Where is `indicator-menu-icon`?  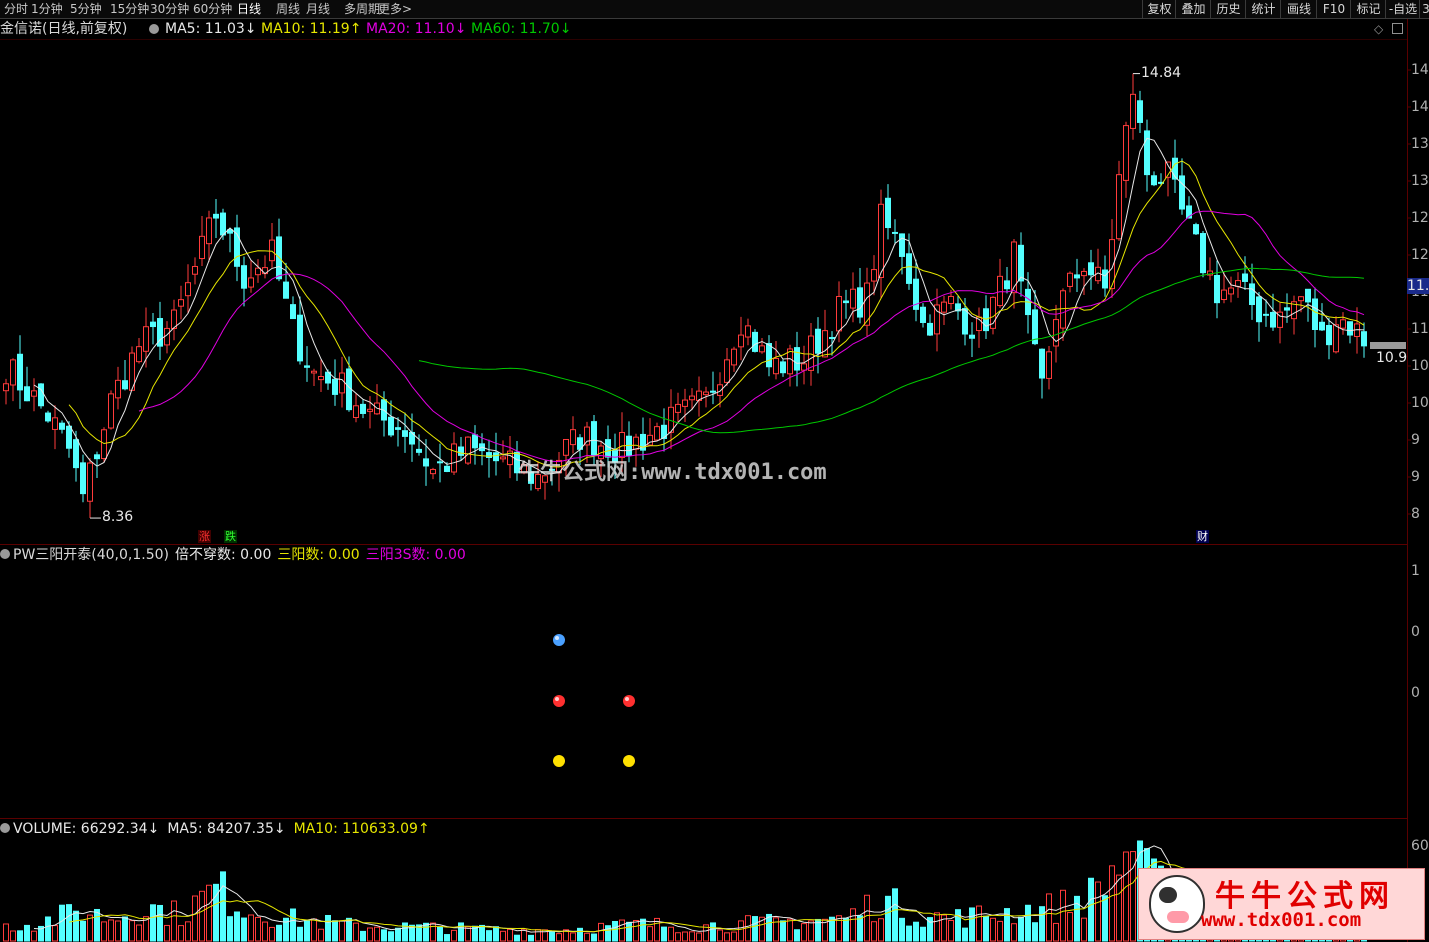 indicator-menu-icon is located at coordinates (5, 554).